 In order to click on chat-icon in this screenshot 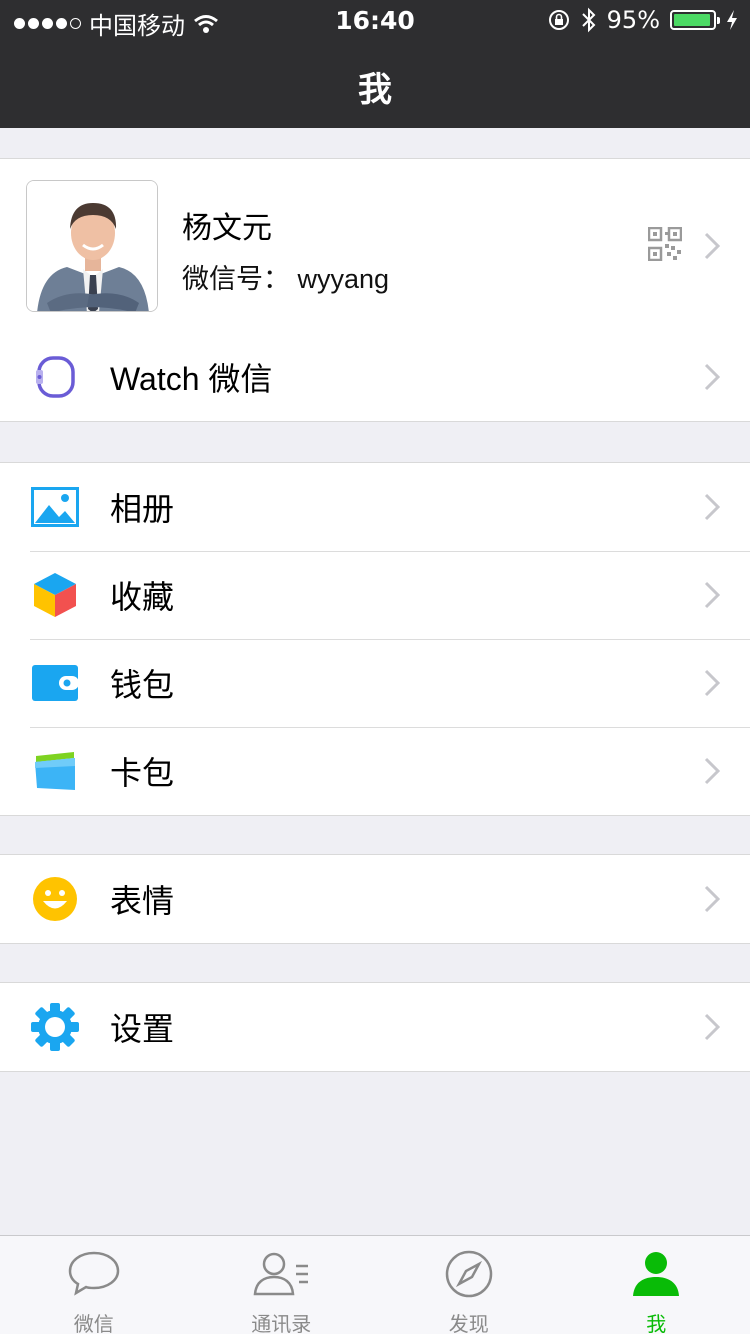, I will do `click(94, 1273)`.